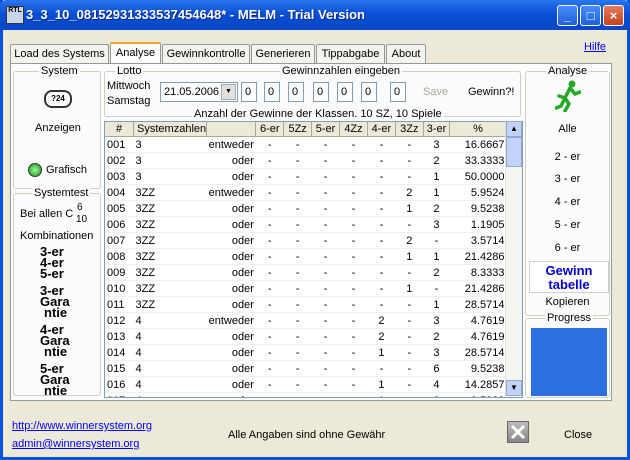  What do you see at coordinates (306, 176) in the screenshot?
I see `table-row: 003 3 oder - - - - - -1 50.0000` at bounding box center [306, 176].